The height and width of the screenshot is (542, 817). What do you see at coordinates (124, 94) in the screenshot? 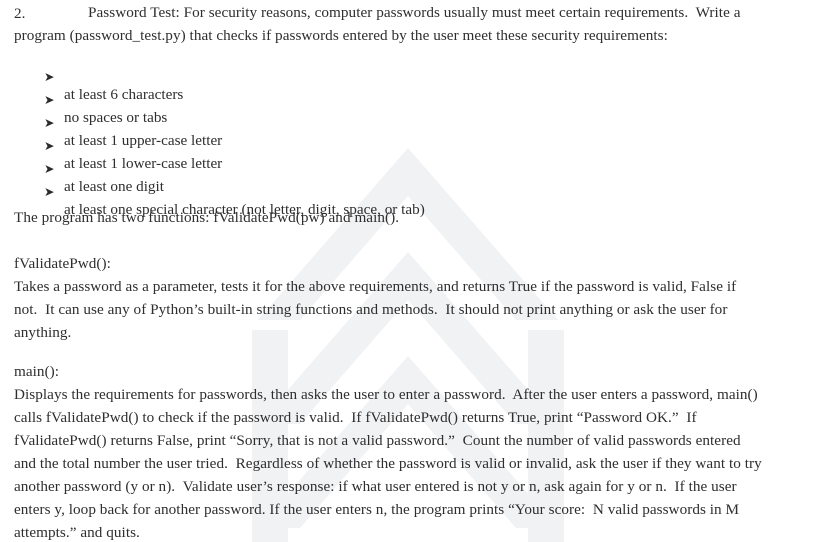
I see `requirement-label: at least 6 characters` at bounding box center [124, 94].